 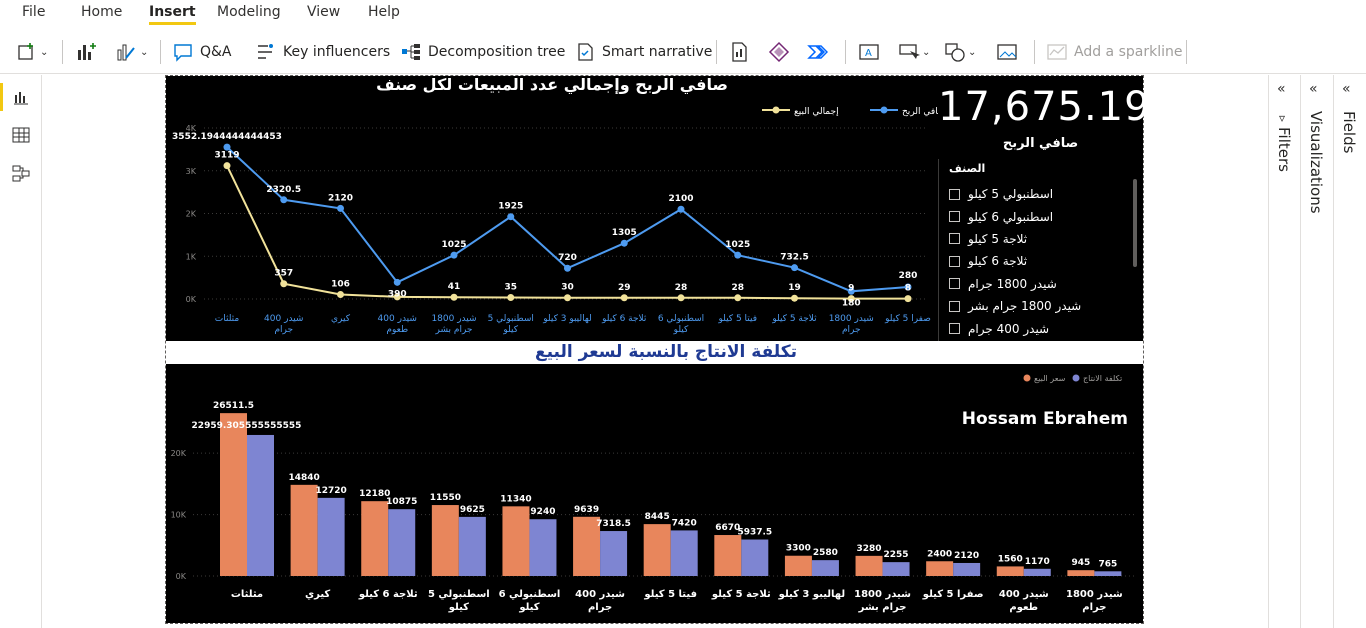 I want to click on data-label: 1025, so click(x=737, y=245).